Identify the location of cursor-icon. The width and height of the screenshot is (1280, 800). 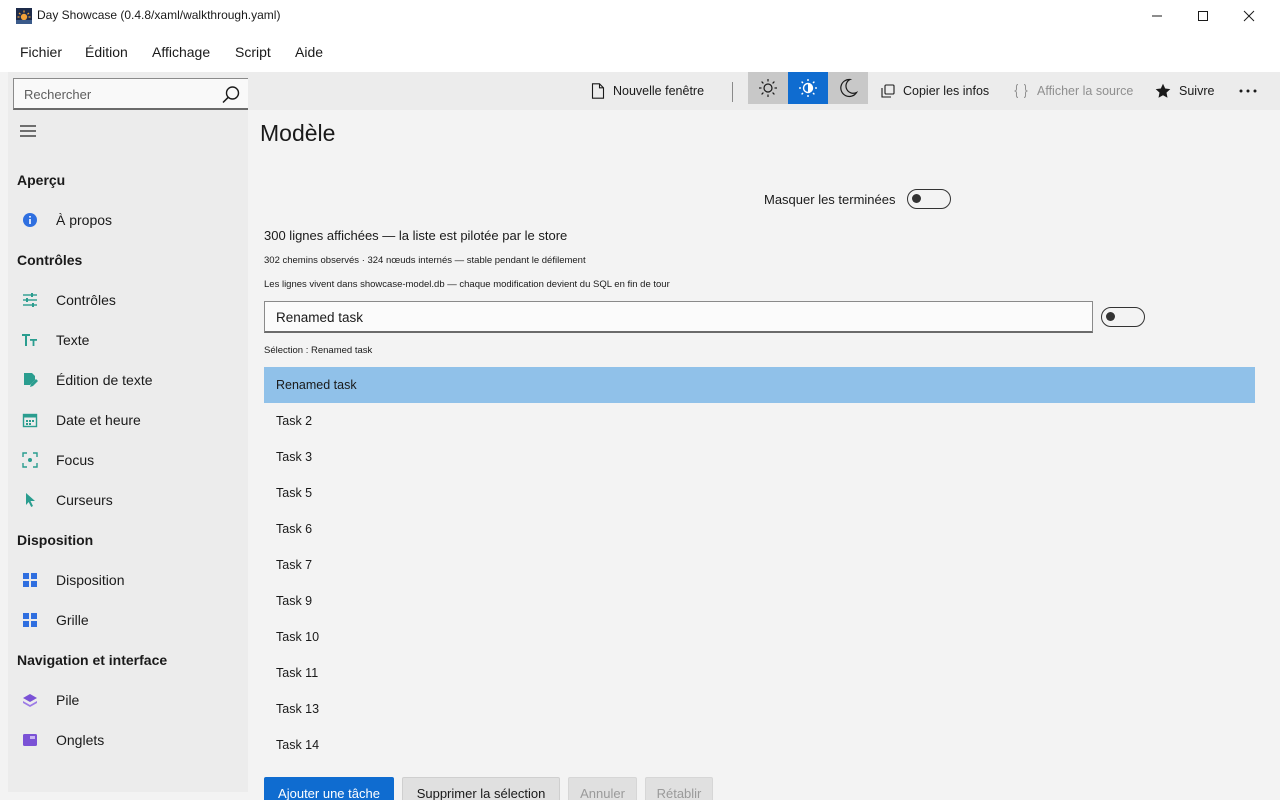
(30, 500).